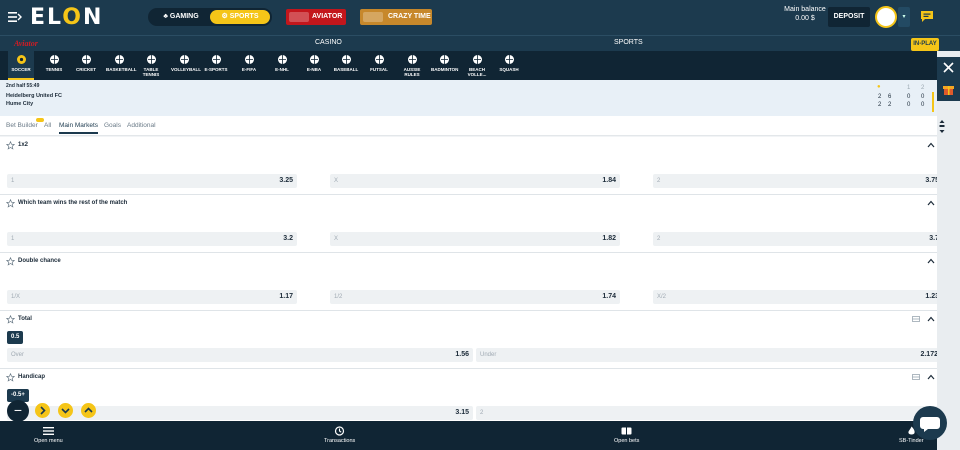 The width and height of the screenshot is (960, 450). Describe the element at coordinates (948, 90) in the screenshot. I see `gift-icon` at that location.